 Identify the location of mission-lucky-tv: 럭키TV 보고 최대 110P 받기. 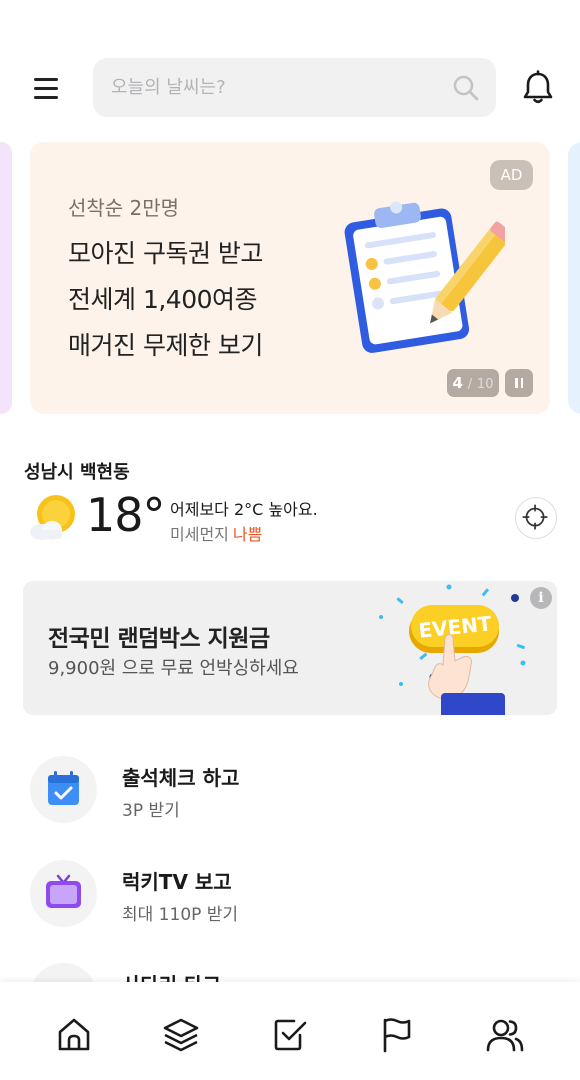
(290, 895).